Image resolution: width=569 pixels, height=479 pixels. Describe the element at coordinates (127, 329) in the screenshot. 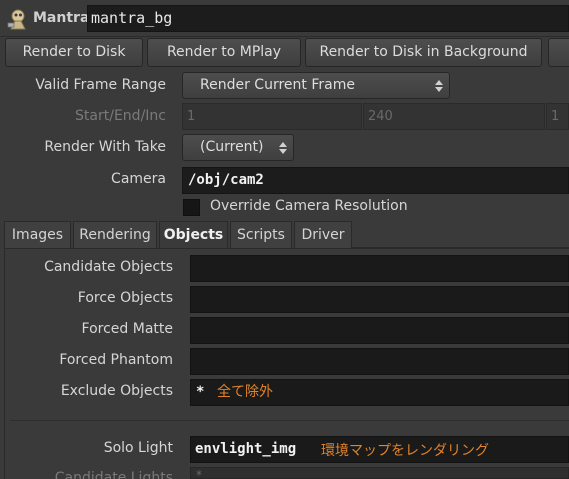

I see `forced-matte-label: Forced Matte` at that location.